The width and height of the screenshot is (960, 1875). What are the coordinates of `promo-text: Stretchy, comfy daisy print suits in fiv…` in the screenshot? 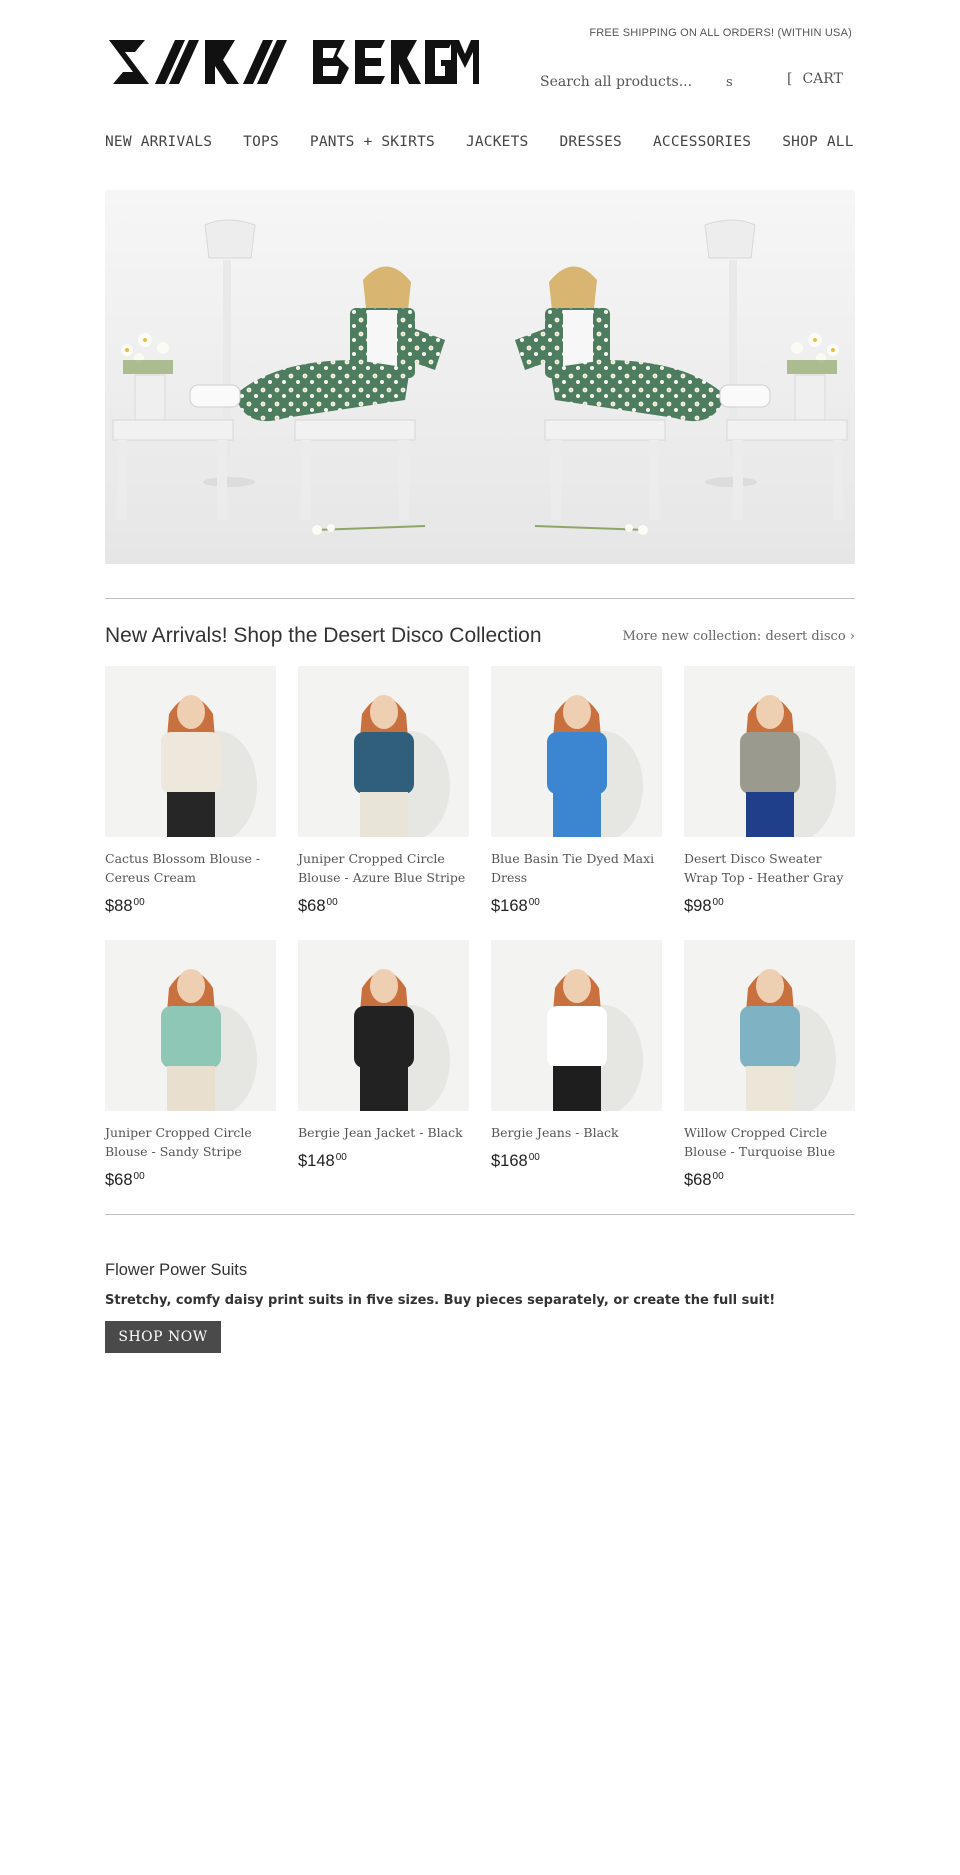 It's located at (440, 1300).